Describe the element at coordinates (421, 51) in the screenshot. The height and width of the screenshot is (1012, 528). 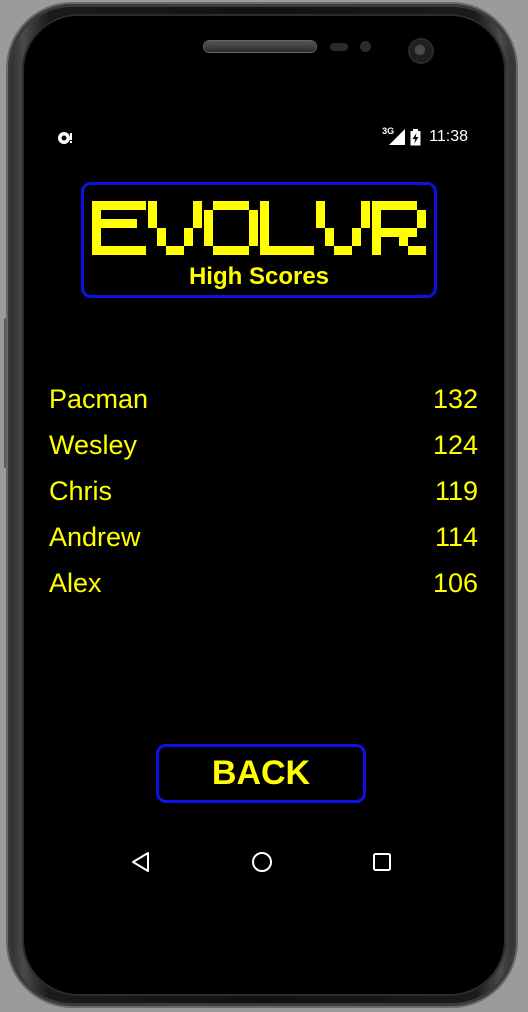
I see `front-camera` at that location.